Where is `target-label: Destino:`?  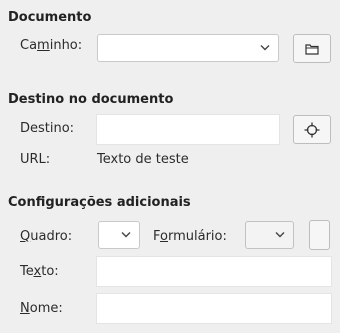
target-label: Destino: is located at coordinates (47, 128).